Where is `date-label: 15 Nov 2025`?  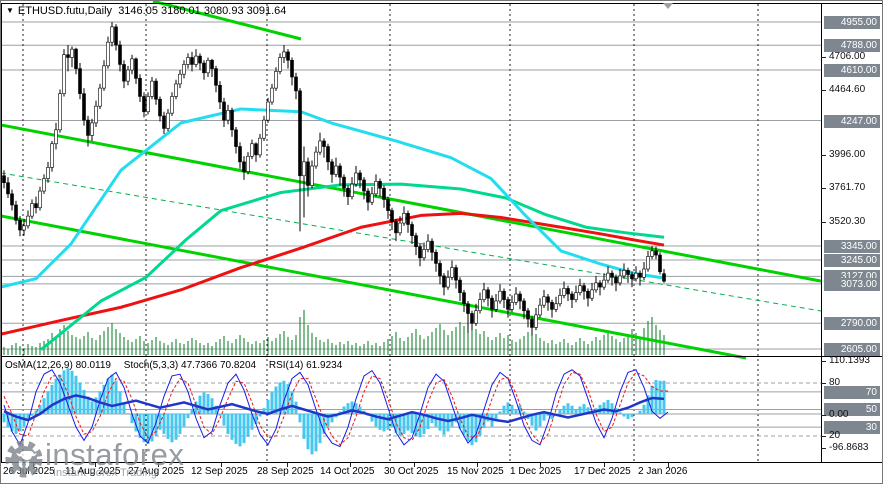 date-label: 15 Nov 2025 is located at coordinates (475, 471).